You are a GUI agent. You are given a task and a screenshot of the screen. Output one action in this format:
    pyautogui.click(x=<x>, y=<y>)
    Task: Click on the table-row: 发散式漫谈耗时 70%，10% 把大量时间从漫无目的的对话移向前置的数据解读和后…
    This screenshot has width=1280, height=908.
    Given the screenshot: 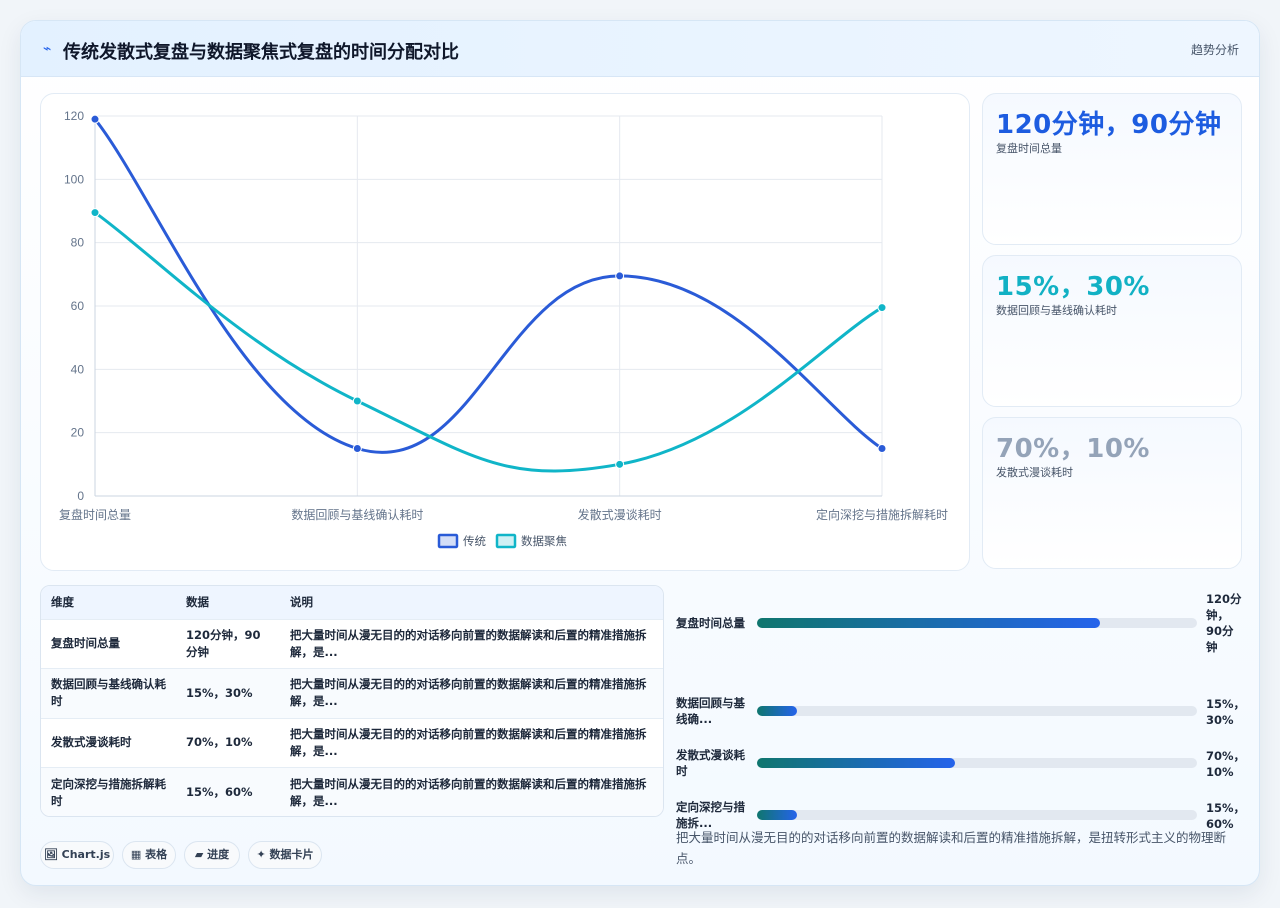 What is the action you would take?
    pyautogui.click(x=352, y=743)
    